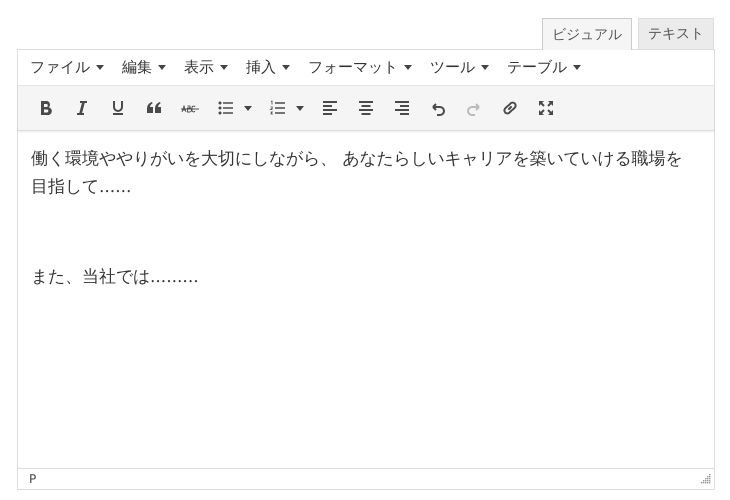 Image resolution: width=730 pixels, height=500 pixels. I want to click on menu-button: 挿入, so click(268, 67).